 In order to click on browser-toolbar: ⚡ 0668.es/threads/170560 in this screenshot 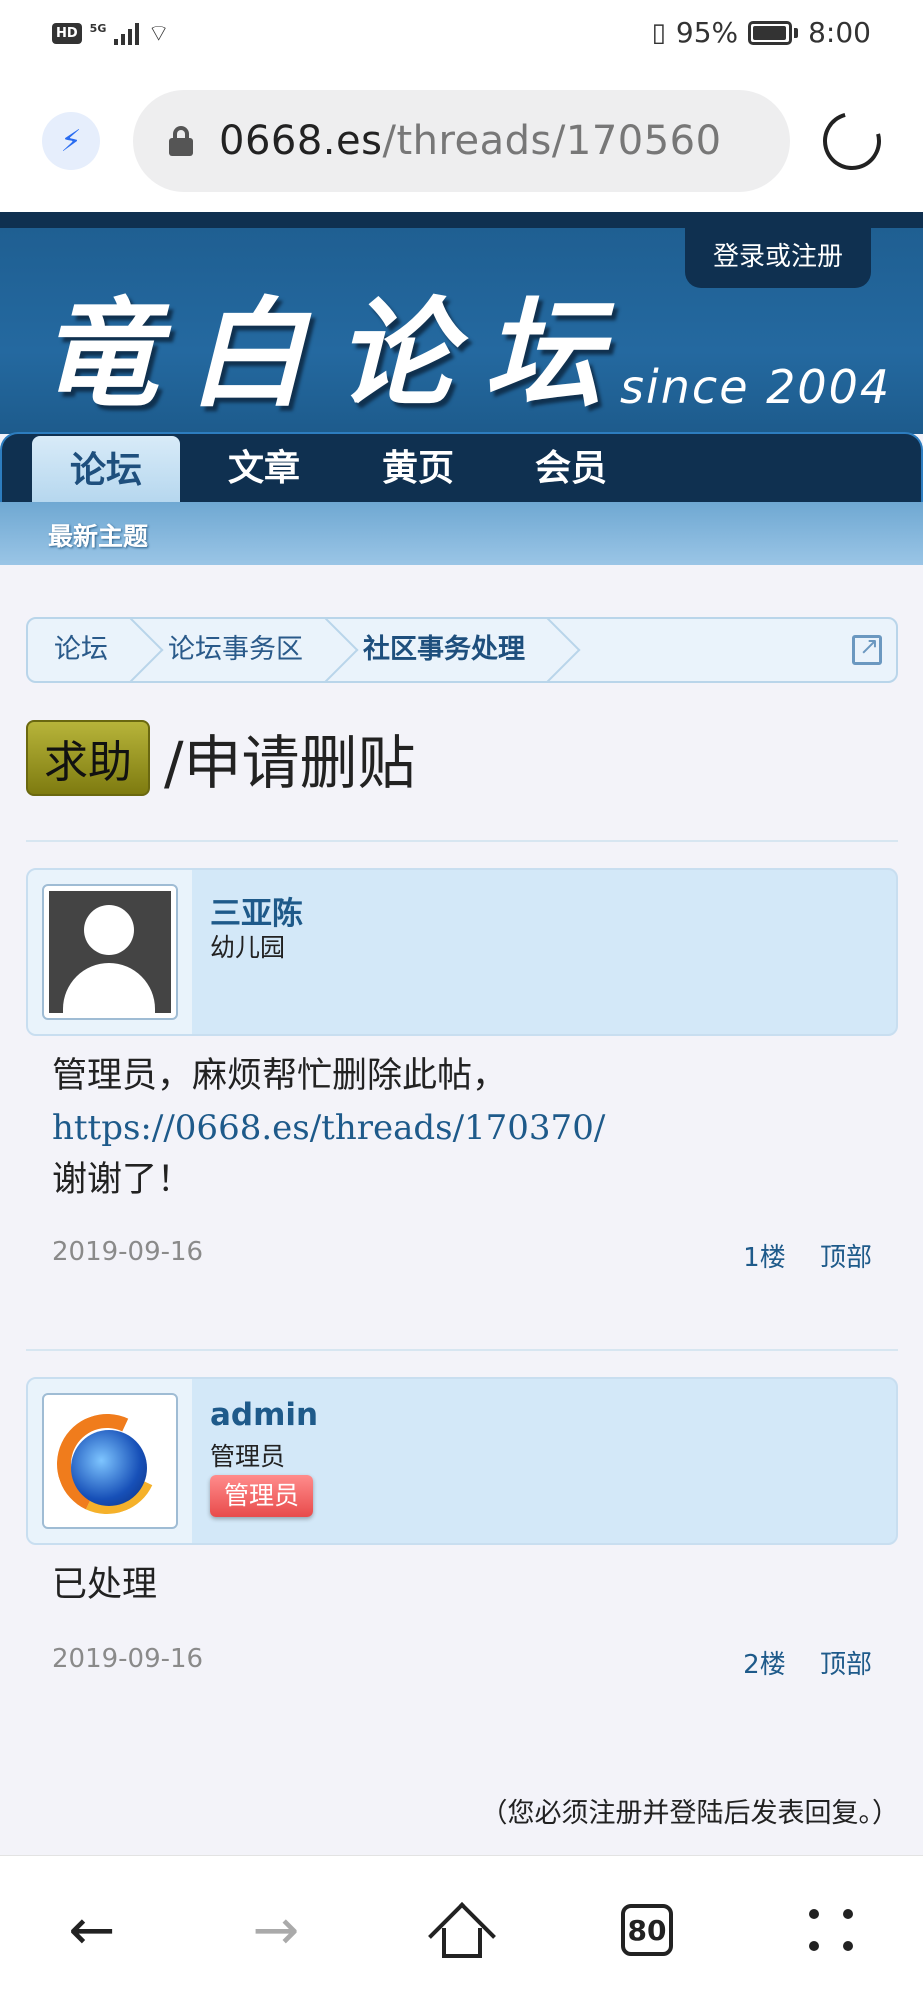, I will do `click(461, 141)`.